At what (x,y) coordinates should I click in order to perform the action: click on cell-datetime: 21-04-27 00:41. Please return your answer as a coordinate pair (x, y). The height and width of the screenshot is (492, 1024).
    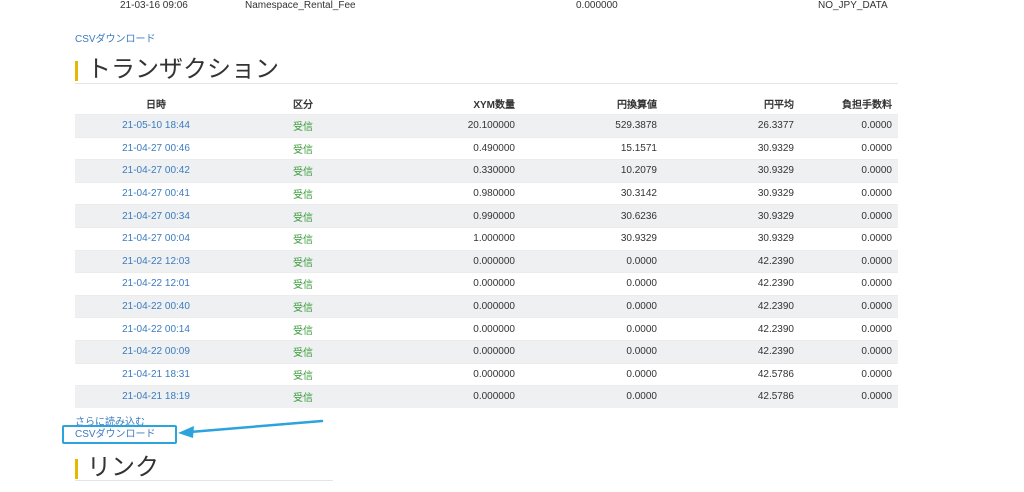
    Looking at the image, I should click on (156, 193).